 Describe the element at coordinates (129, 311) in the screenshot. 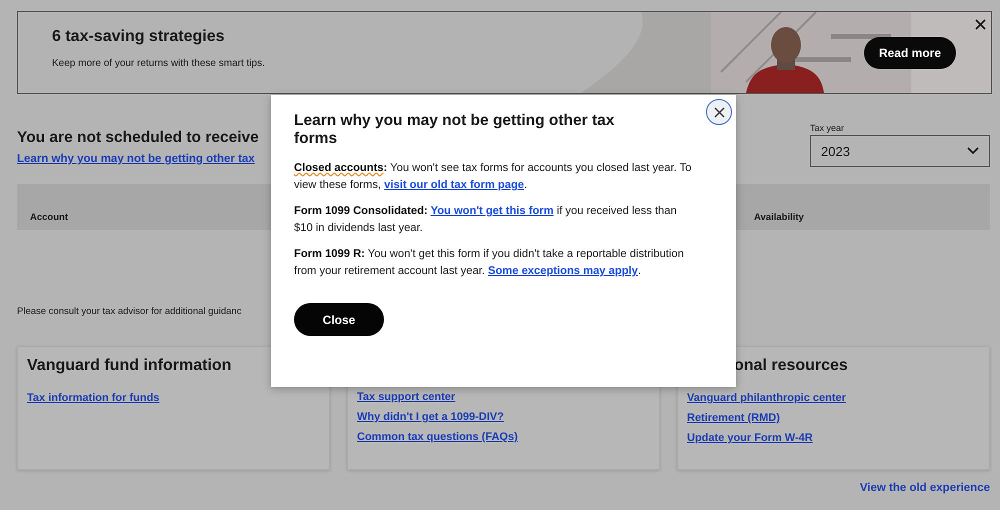

I see `advisor-note: Please consult your tax advisor for additional guidanc` at that location.